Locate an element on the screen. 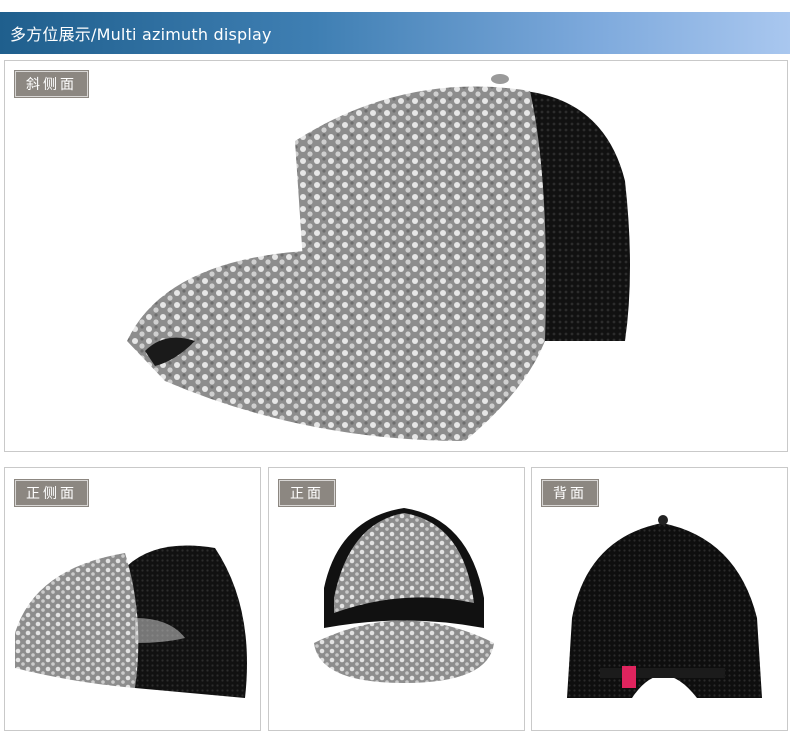 This screenshot has width=790, height=738. panel-side-view: 正侧面 is located at coordinates (132, 599).